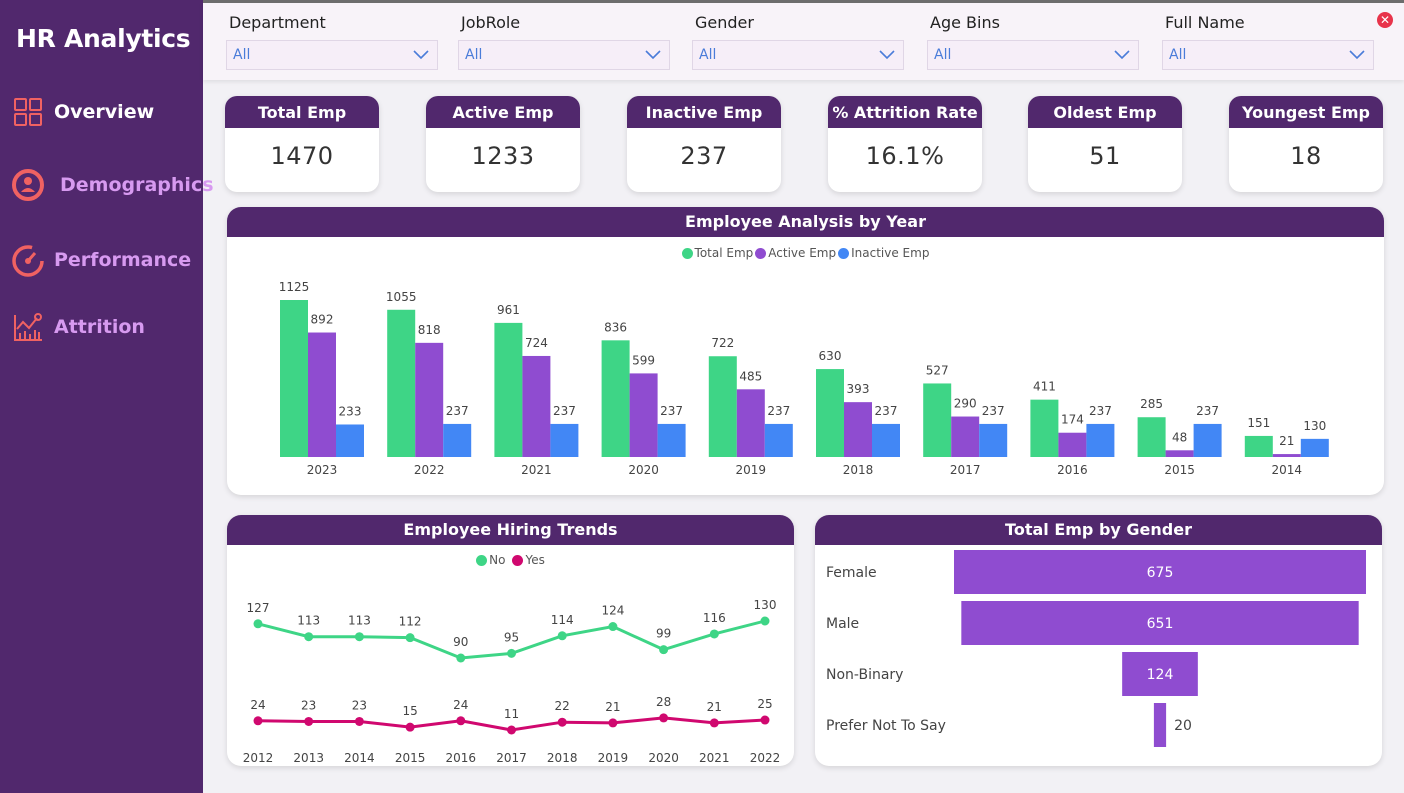  Describe the element at coordinates (302, 112) in the screenshot. I see `kpi-label: Total Emp` at that location.